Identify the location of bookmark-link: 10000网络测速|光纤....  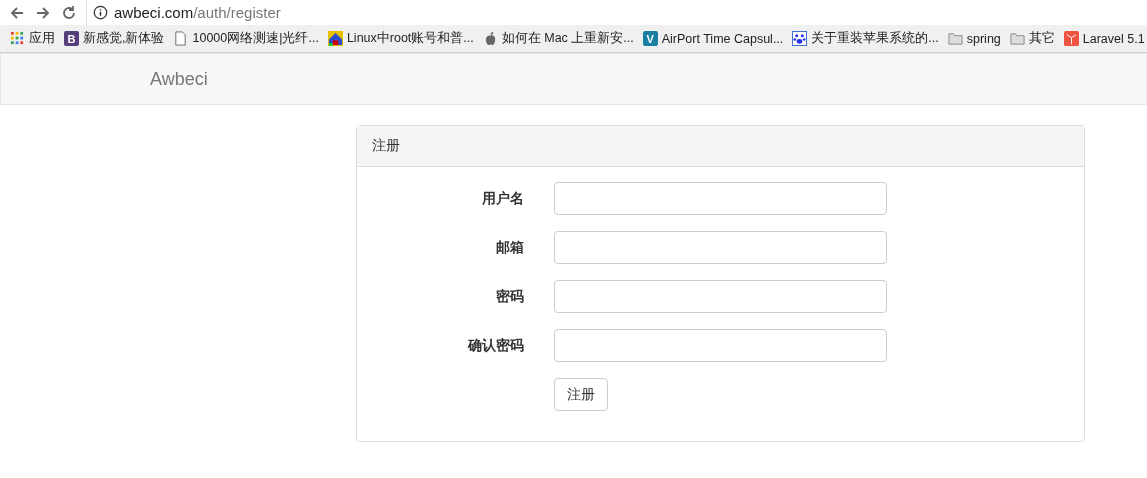
(255, 38).